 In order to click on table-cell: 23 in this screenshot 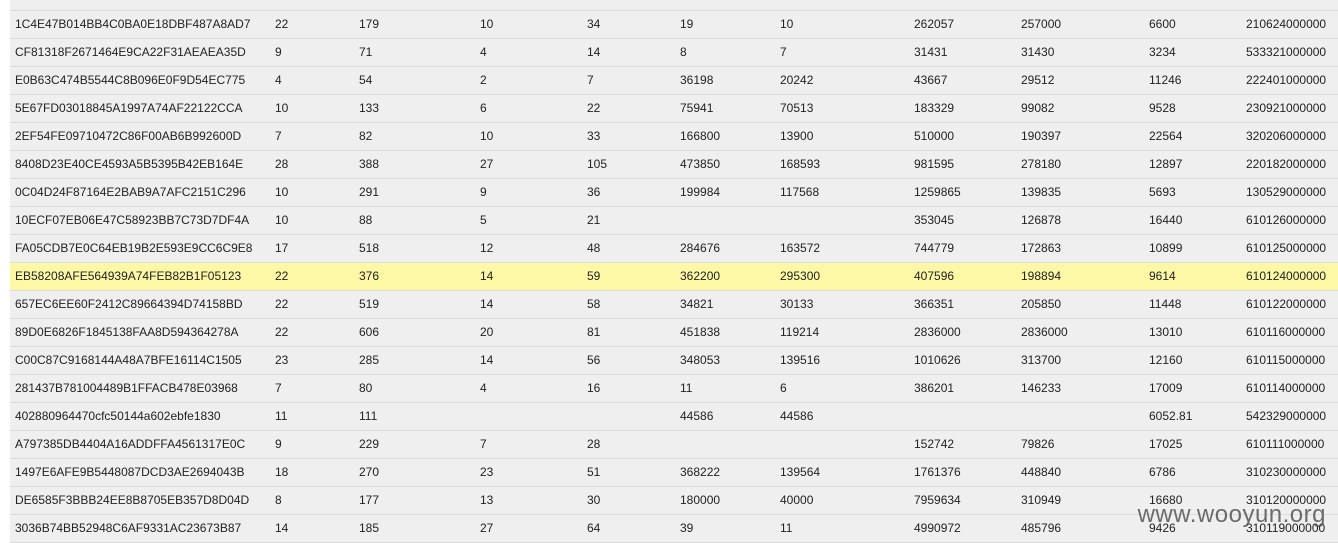, I will do `click(282, 360)`.